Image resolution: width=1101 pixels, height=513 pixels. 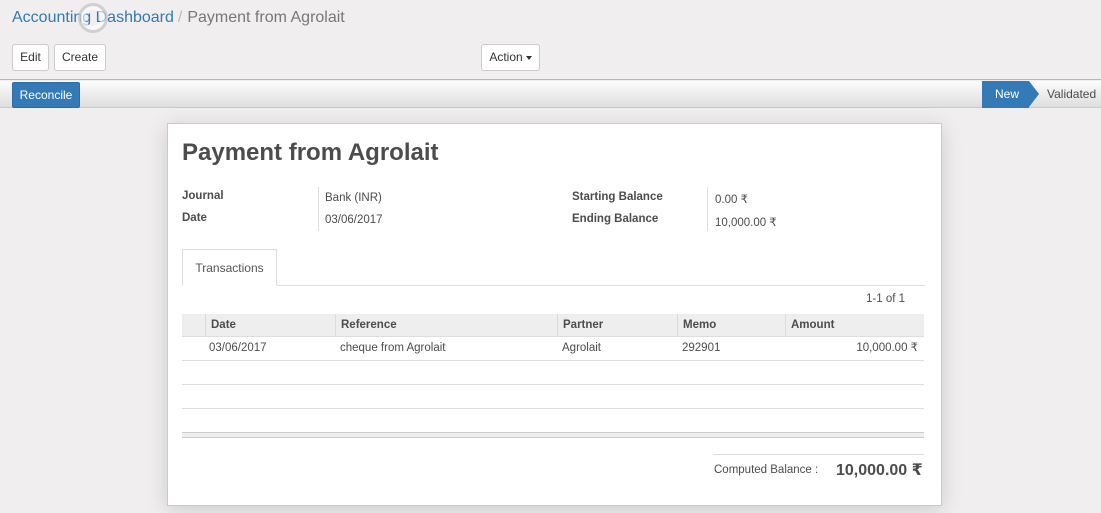 What do you see at coordinates (446, 325) in the screenshot?
I see `column-header-reference: Reference` at bounding box center [446, 325].